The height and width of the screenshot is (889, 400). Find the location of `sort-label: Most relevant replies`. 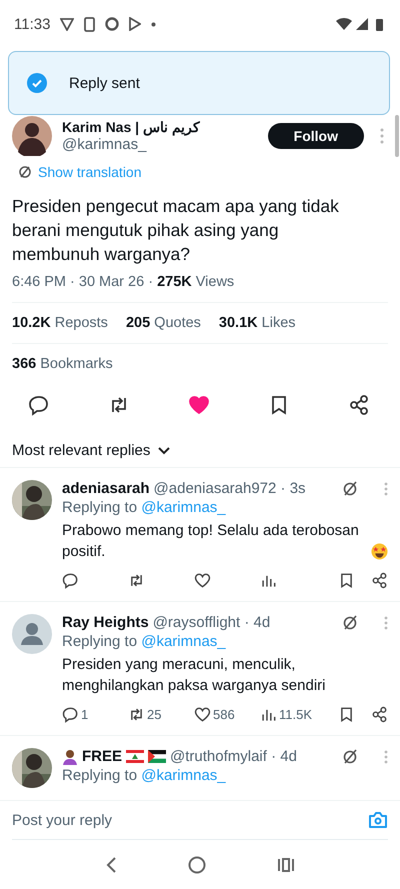

sort-label: Most relevant replies is located at coordinates (81, 450).